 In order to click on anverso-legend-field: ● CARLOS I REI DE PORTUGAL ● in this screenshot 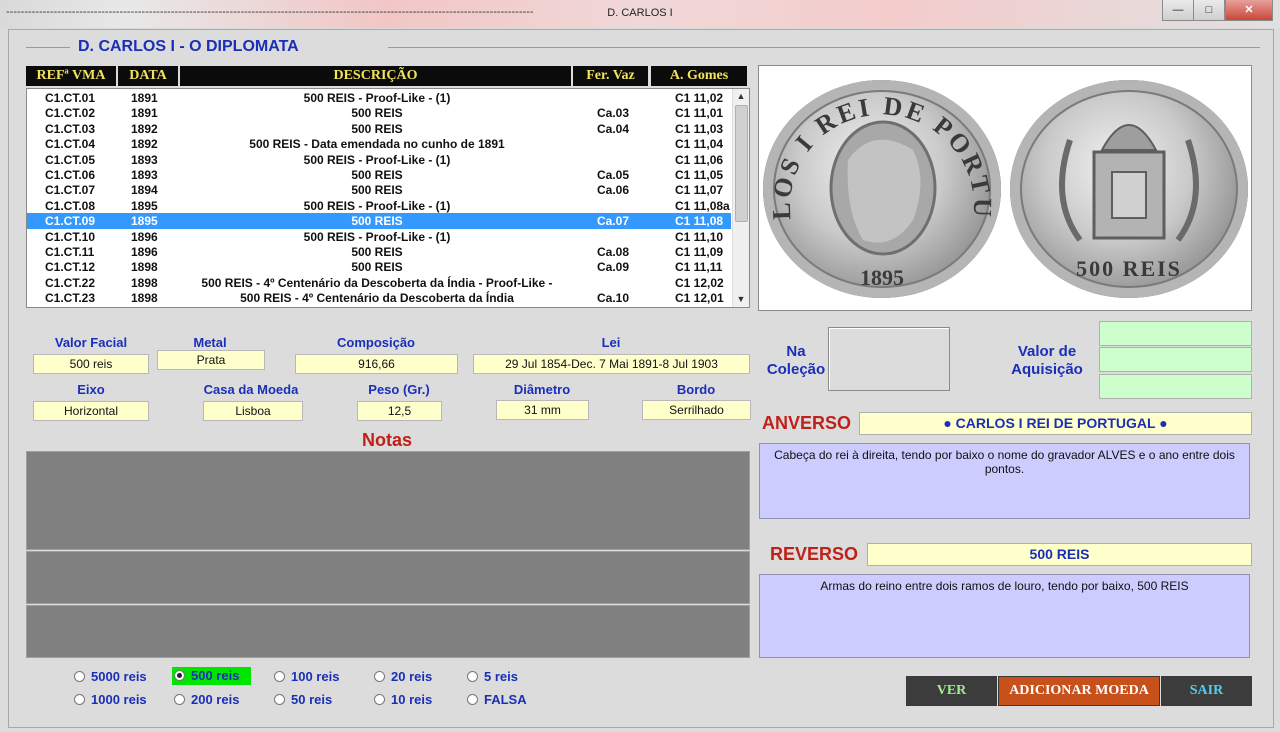, I will do `click(1055, 423)`.